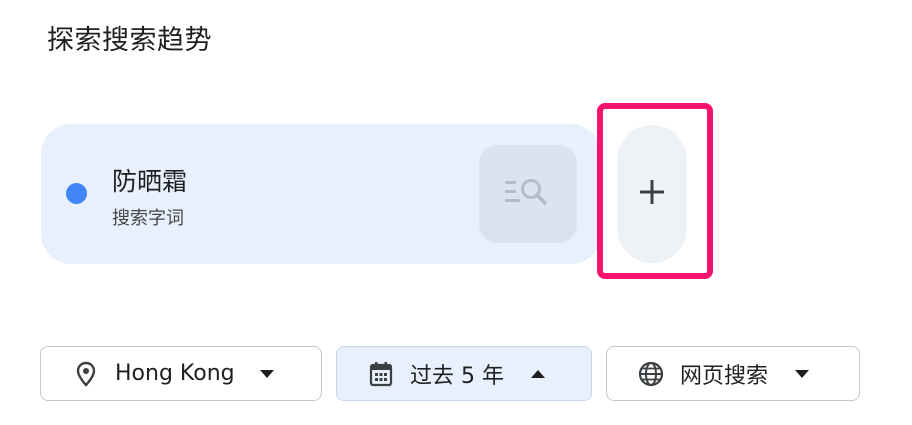  Describe the element at coordinates (651, 374) in the screenshot. I see `globe-icon` at that location.